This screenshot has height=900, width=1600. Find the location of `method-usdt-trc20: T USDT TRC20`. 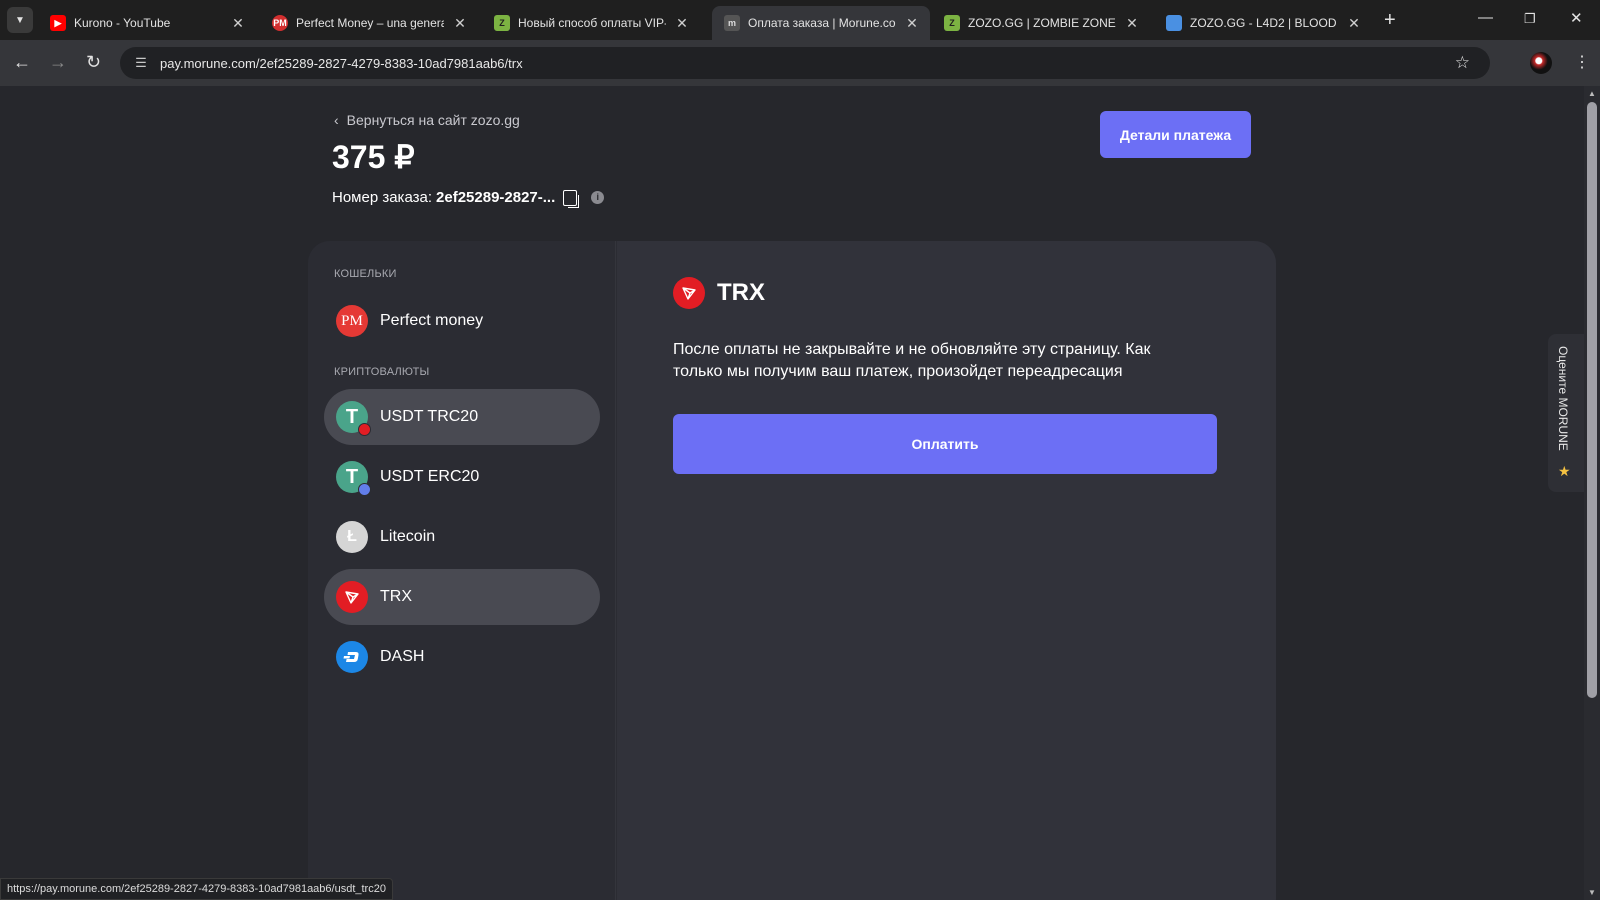

method-usdt-trc20: T USDT TRC20 is located at coordinates (462, 417).